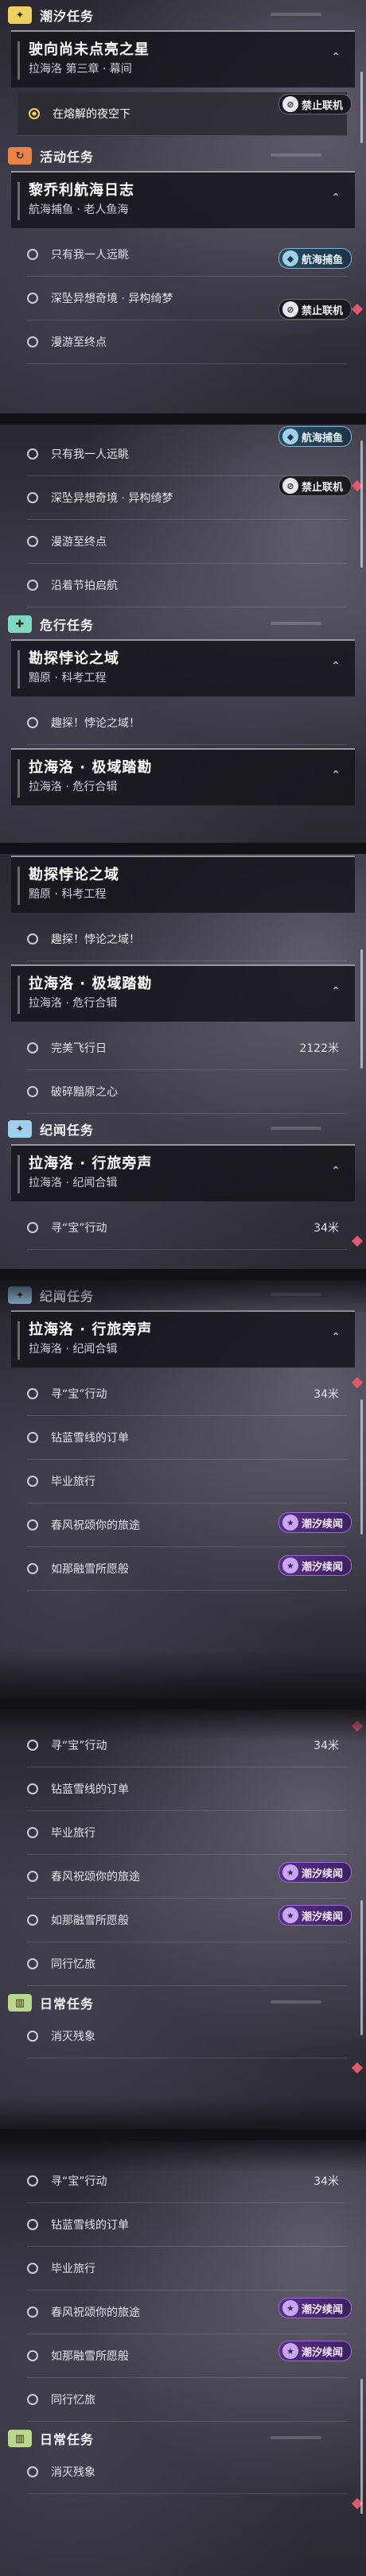 This screenshot has height=2576, width=366. What do you see at coordinates (176, 1129) in the screenshot?
I see `section-header-wenji: ✦ 纪闻任务` at bounding box center [176, 1129].